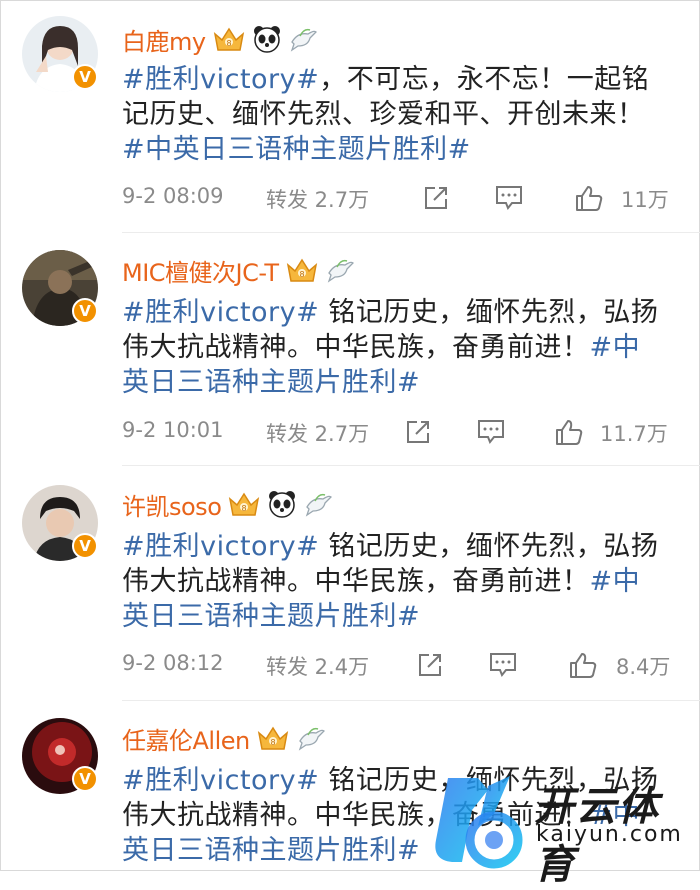 Image resolution: width=700 pixels, height=890 pixels. I want to click on username: 任嘉伦Allen, so click(186, 738).